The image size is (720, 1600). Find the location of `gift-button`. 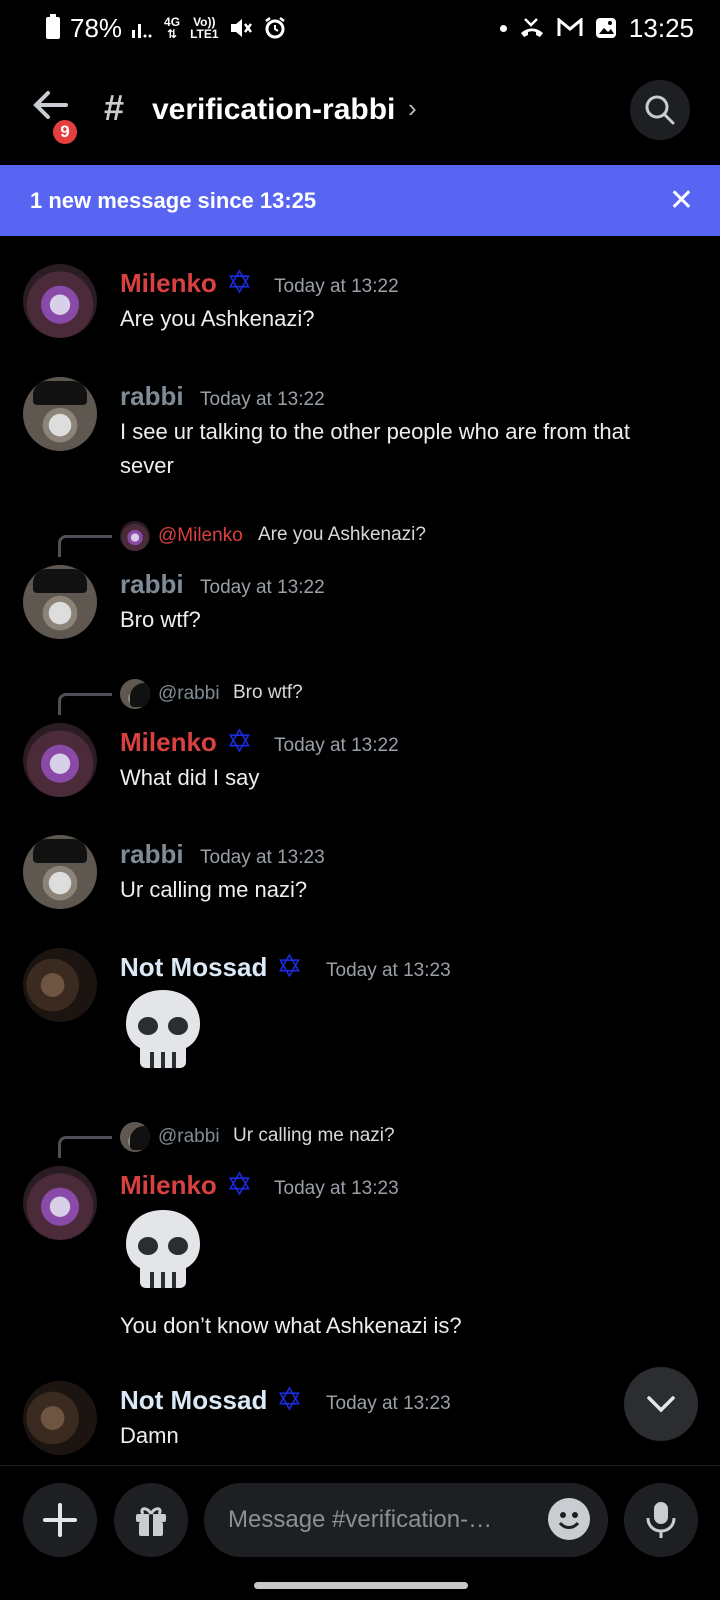

gift-button is located at coordinates (151, 1520).